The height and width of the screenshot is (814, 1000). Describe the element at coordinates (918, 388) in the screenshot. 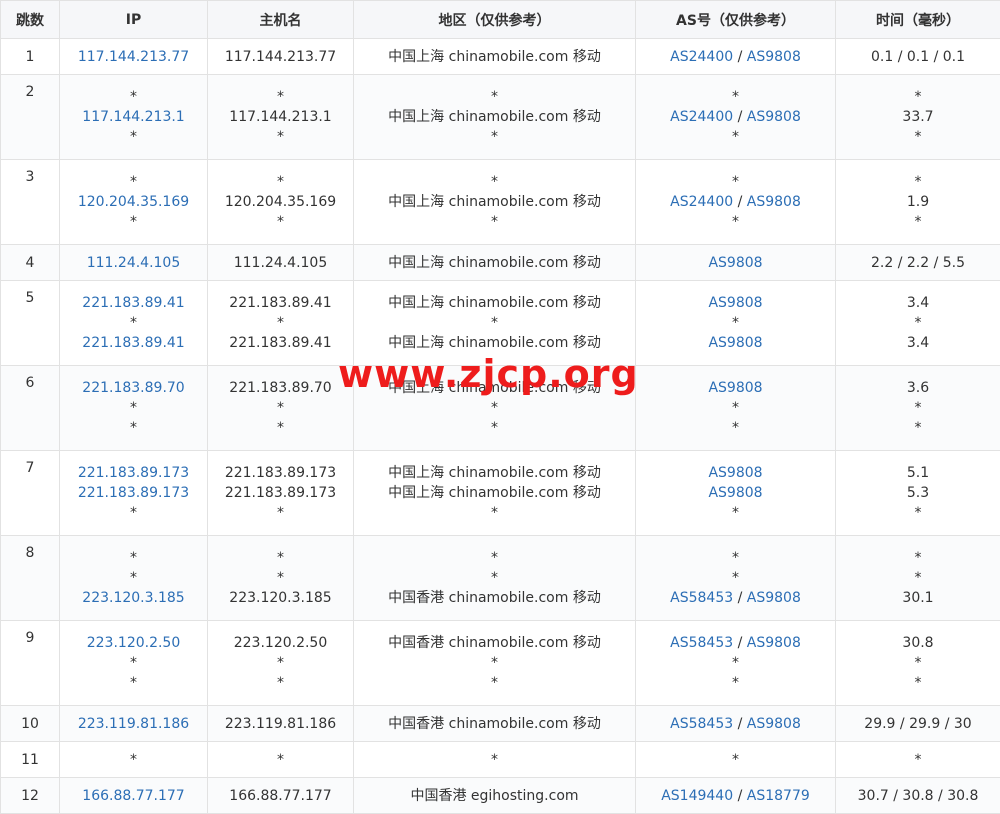

I see `time-text: 3.6` at that location.